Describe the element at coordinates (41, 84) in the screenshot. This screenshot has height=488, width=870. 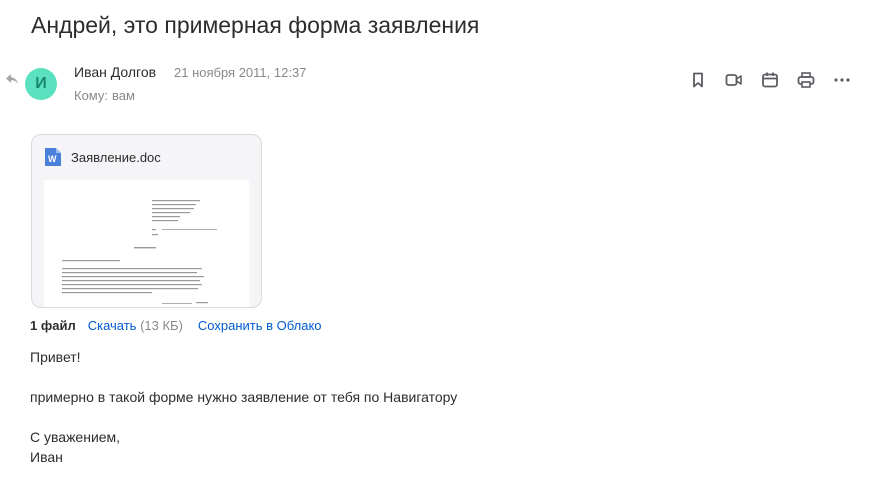
I see `sender-avatar: И` at that location.